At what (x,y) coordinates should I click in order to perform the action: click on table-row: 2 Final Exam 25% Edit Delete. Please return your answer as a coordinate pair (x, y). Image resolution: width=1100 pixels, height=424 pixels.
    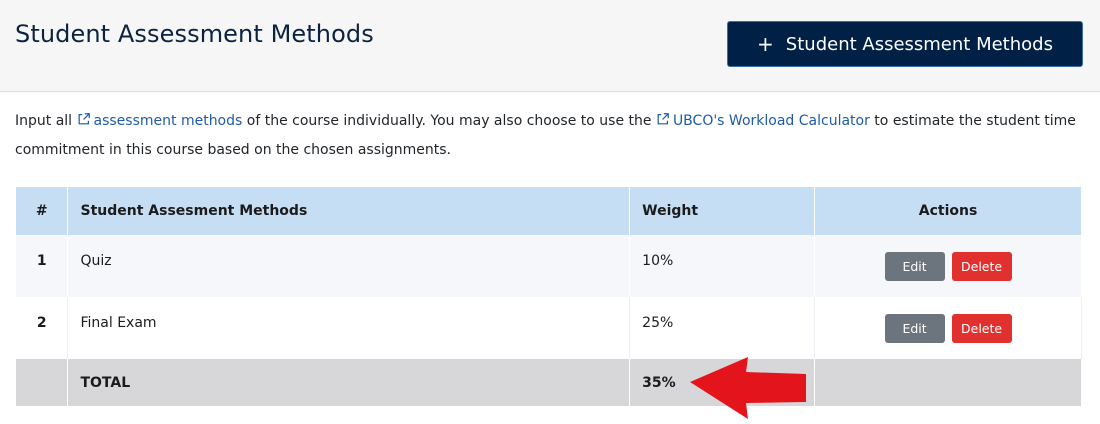
    Looking at the image, I should click on (549, 328).